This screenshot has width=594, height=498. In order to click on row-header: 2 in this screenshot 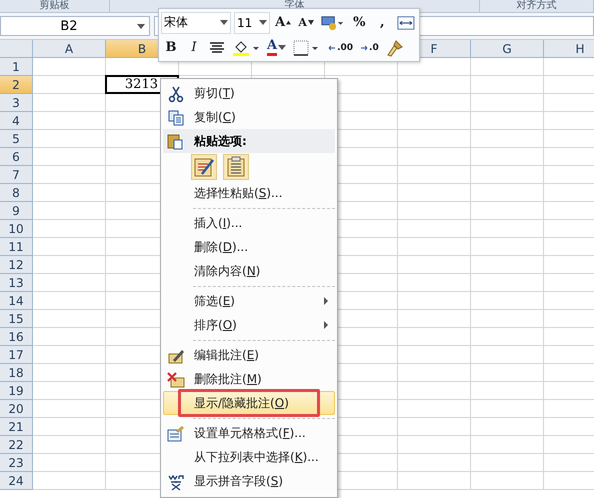, I will do `click(16, 85)`.